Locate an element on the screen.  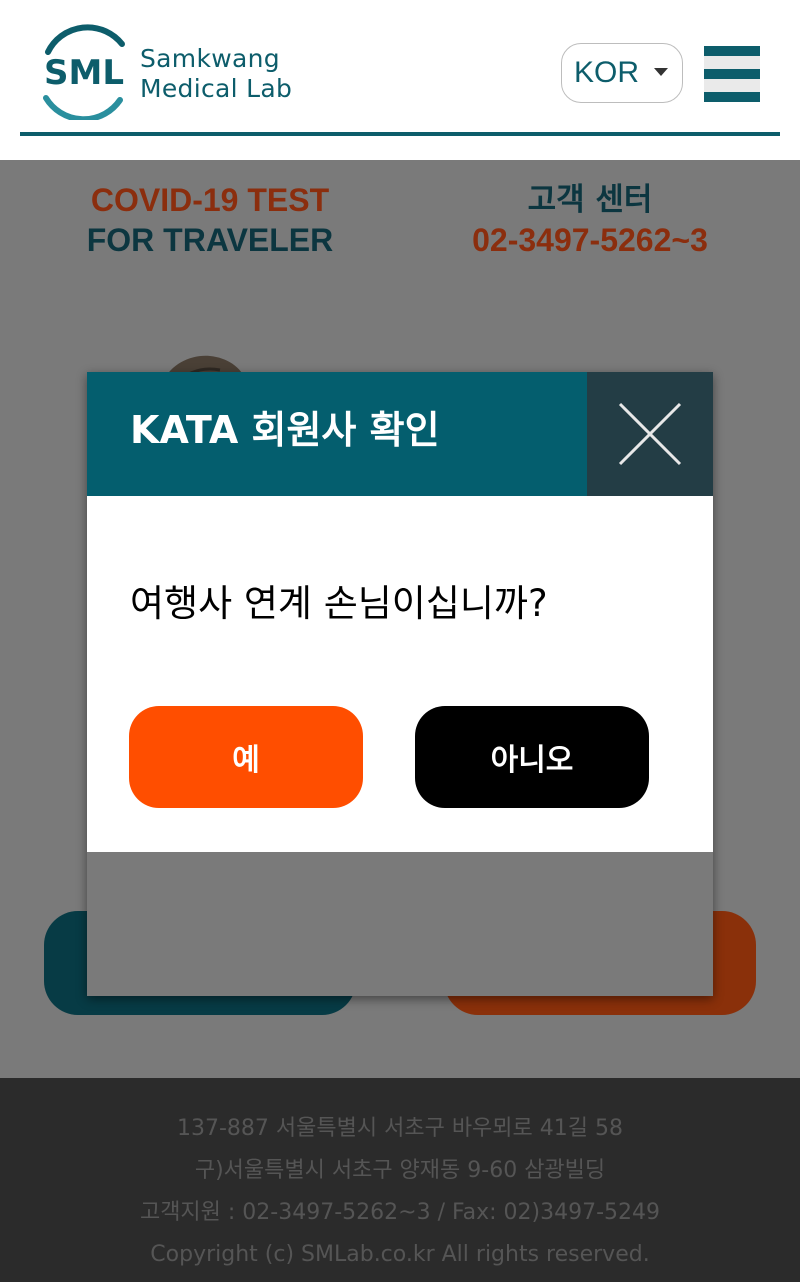
modal-question: 여행사 연계 손님이십니까? is located at coordinates (339, 603).